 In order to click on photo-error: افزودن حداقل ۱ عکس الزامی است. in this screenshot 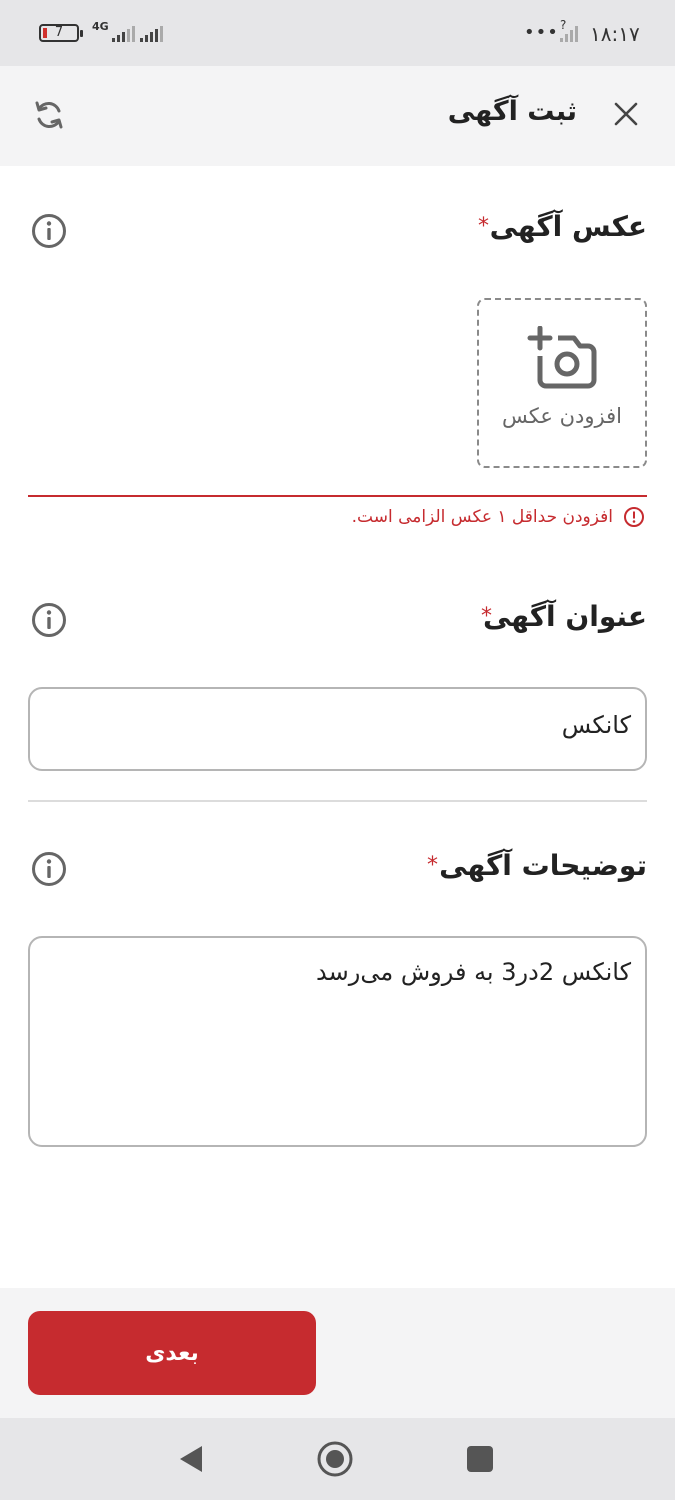, I will do `click(498, 517)`.